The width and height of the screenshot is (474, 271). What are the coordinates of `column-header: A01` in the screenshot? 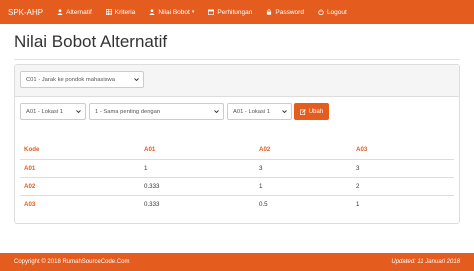 It's located at (197, 150).